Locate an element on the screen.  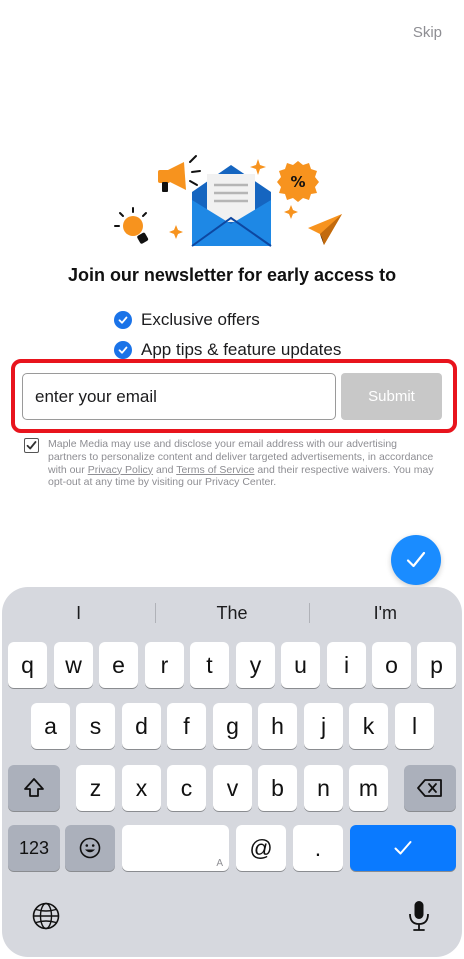
prediction-item: I is located at coordinates (78, 613).